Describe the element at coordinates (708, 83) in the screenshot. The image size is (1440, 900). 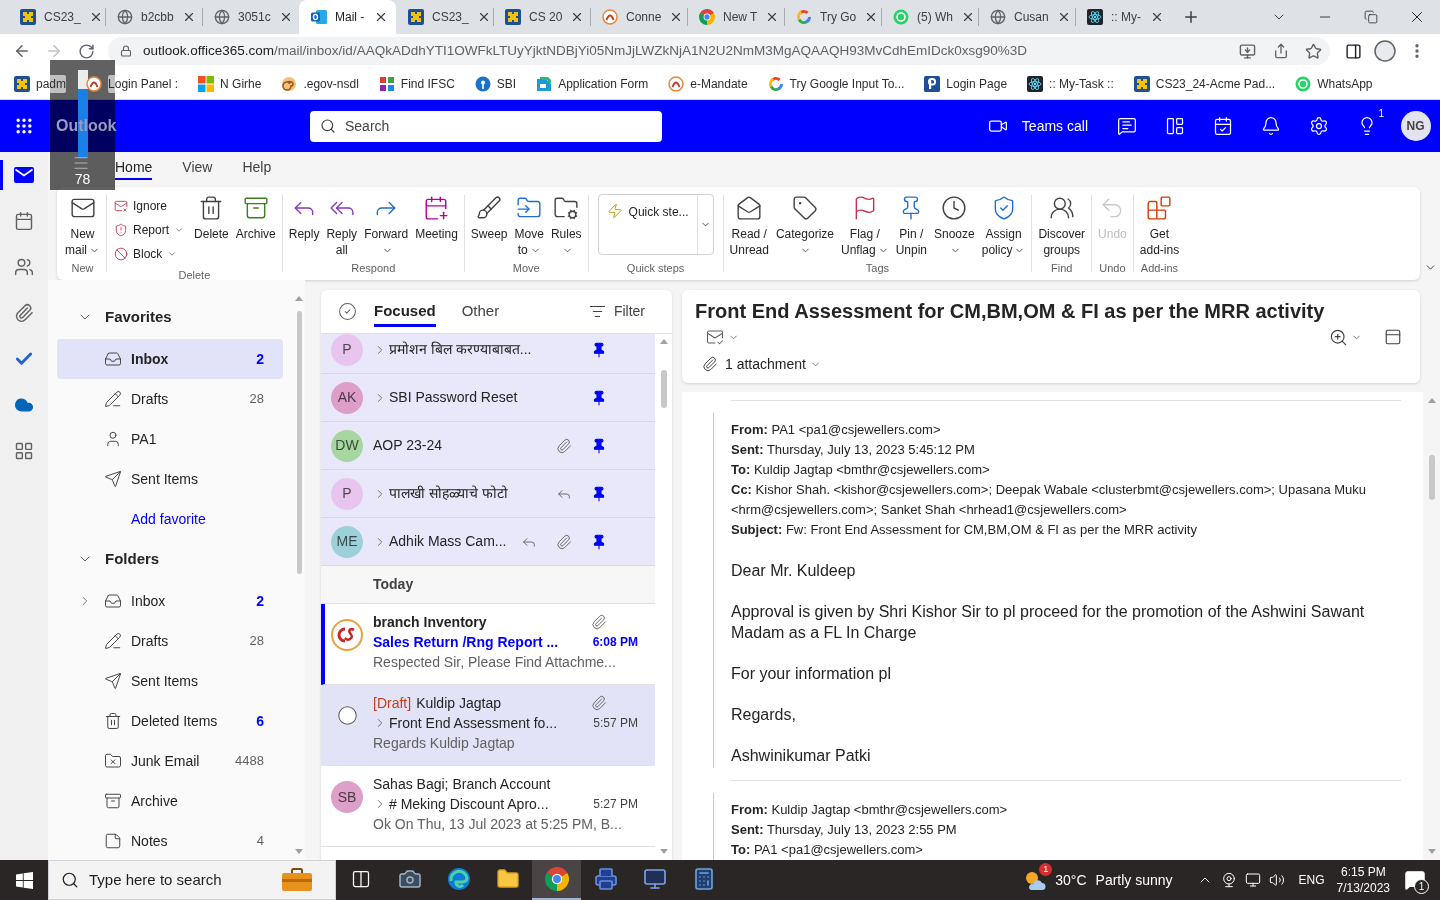
I see `bookmark: e-Mandate` at that location.